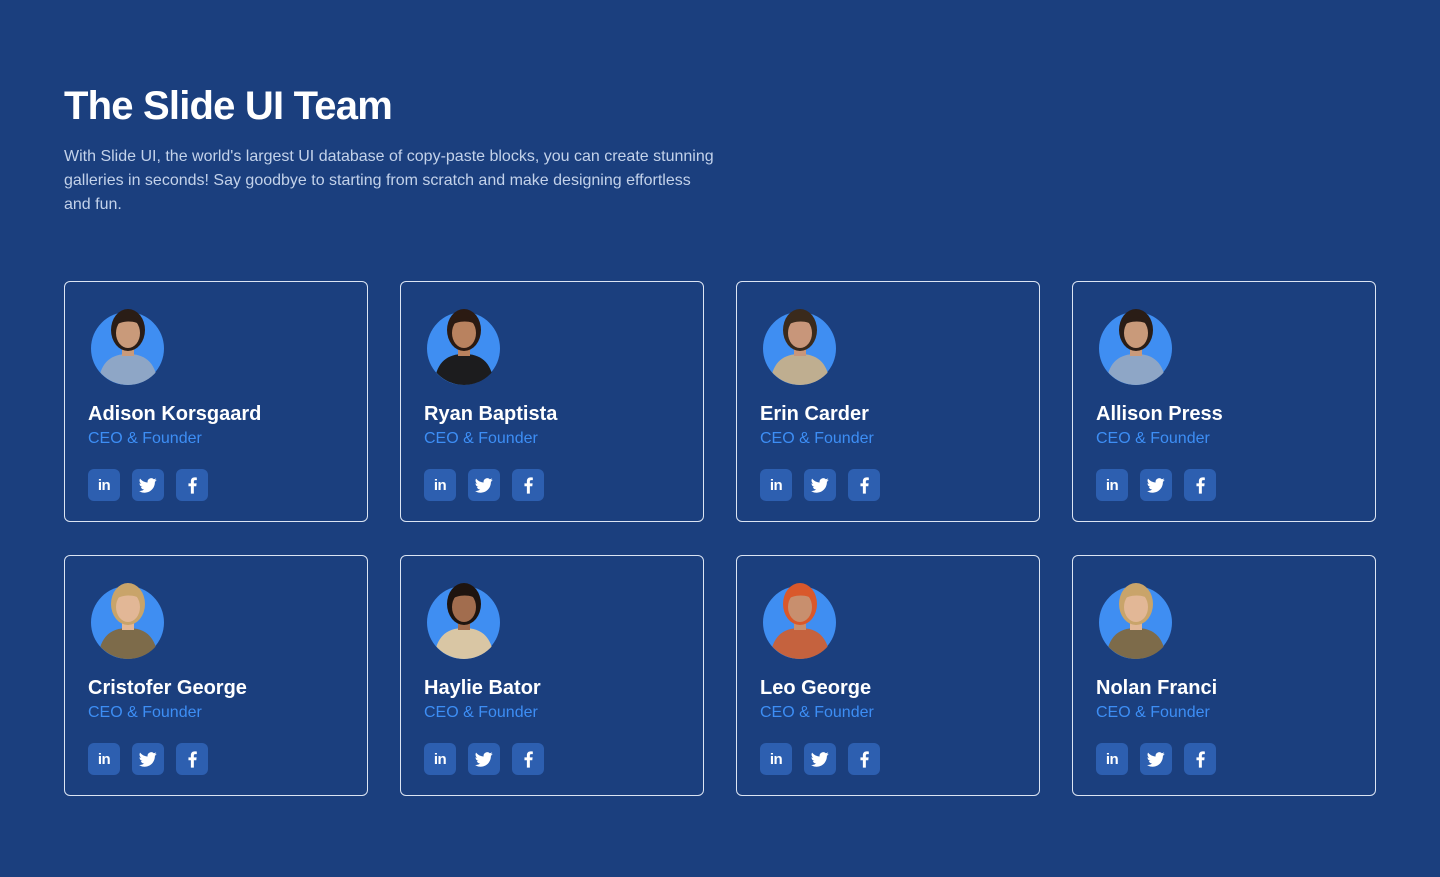 The height and width of the screenshot is (877, 1440). I want to click on member-name: Erin Carder, so click(814, 414).